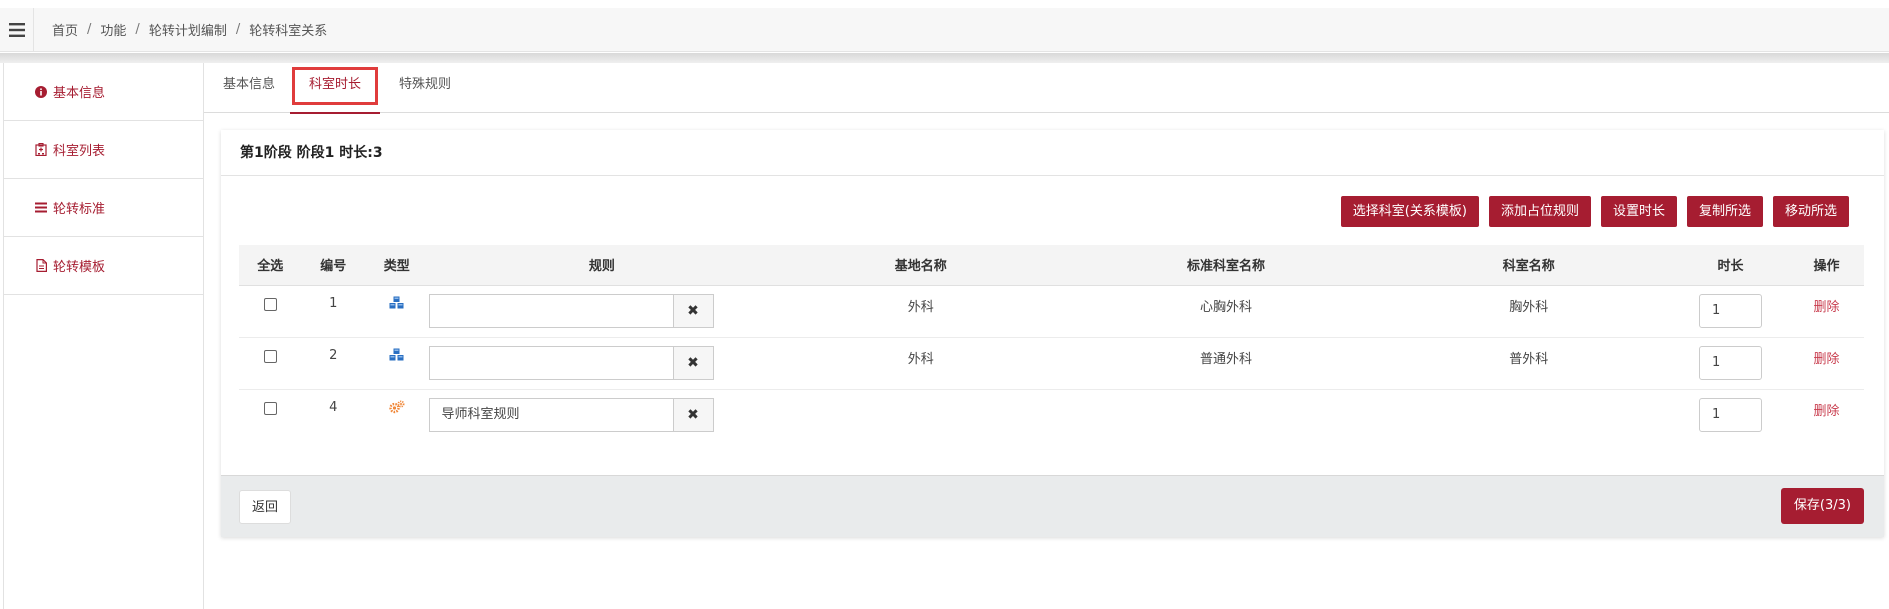  Describe the element at coordinates (397, 406) in the screenshot. I see `gears-icon` at that location.